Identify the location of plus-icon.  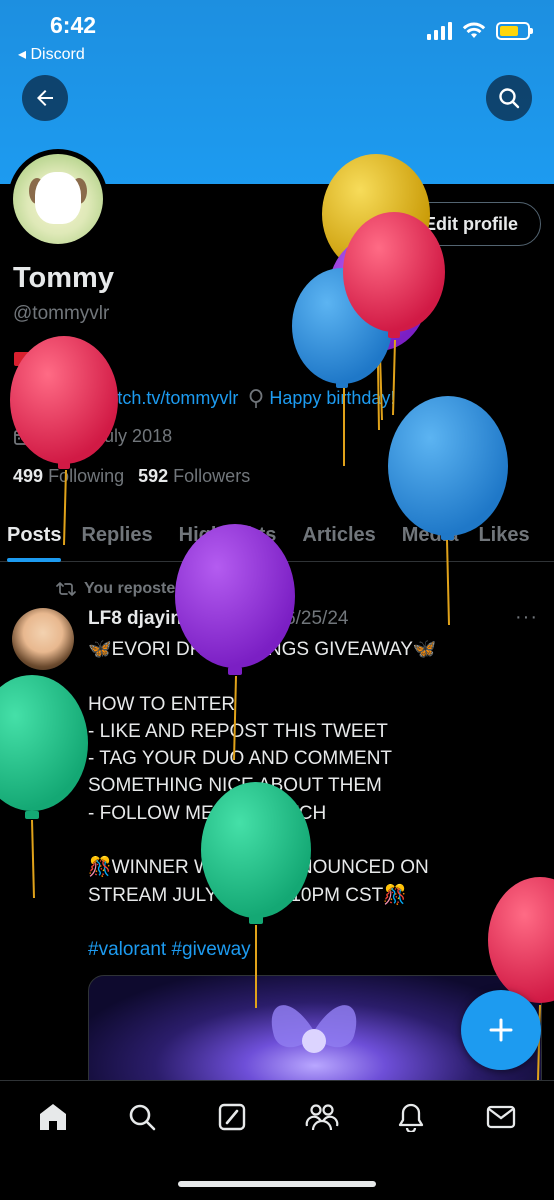
(501, 1030).